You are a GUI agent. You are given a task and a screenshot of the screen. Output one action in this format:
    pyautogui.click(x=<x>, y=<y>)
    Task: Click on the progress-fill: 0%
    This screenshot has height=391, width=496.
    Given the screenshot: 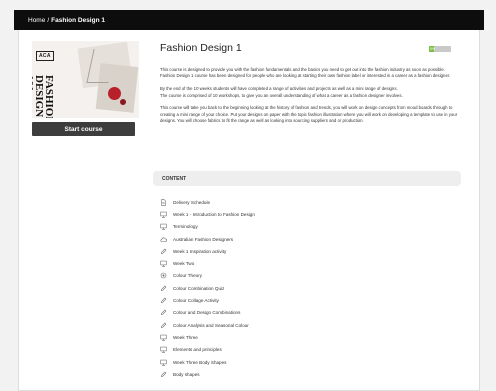 What is the action you would take?
    pyautogui.click(x=432, y=49)
    